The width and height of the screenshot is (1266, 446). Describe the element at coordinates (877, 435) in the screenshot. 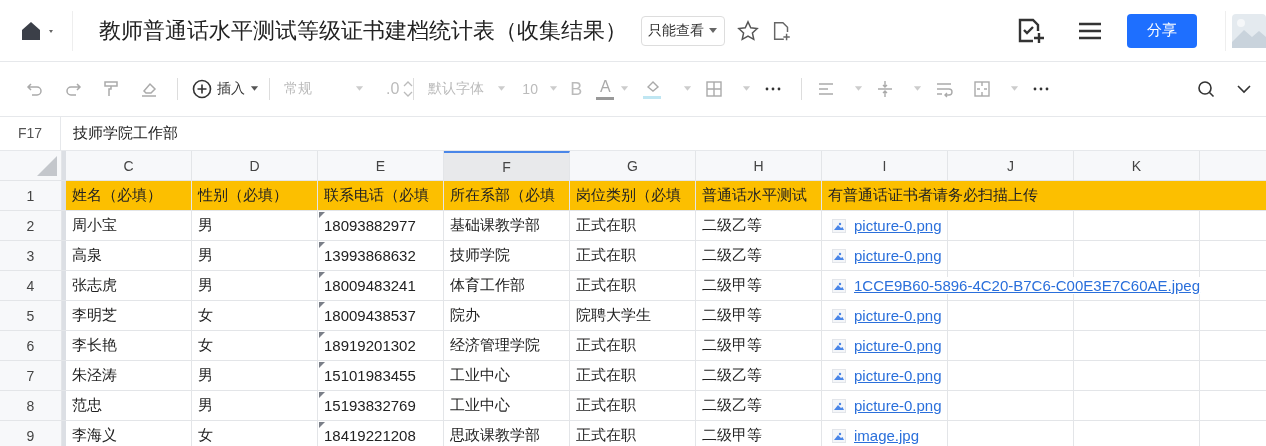

I see `attachment-link: image.jpg` at that location.